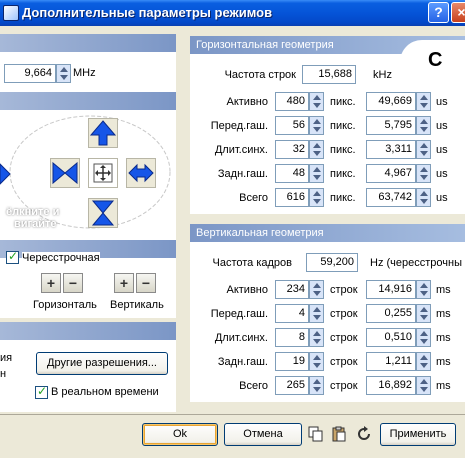 The height and width of the screenshot is (458, 465). What do you see at coordinates (239, 314) in the screenshot?
I see `v-row-label: Перед.гаш.` at bounding box center [239, 314].